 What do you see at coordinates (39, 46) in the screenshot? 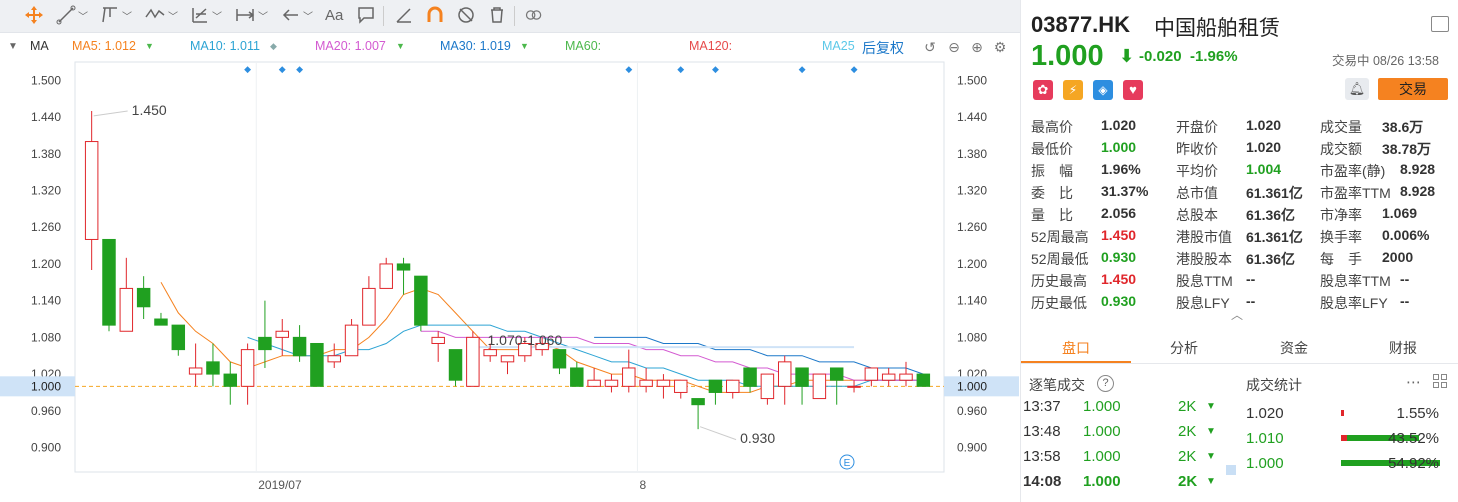
I see `indicator-label: MA` at bounding box center [39, 46].